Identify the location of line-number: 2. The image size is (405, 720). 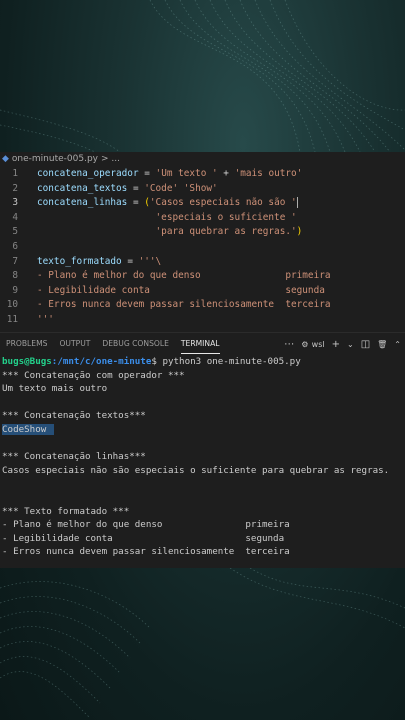
(15, 188).